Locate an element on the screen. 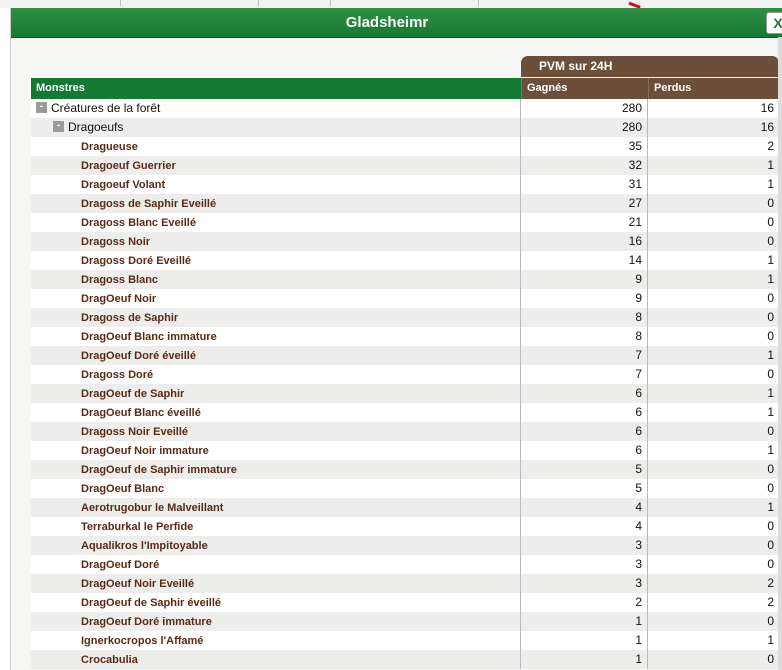  monster-name: DragOeuf de Saphir is located at coordinates (132, 394).